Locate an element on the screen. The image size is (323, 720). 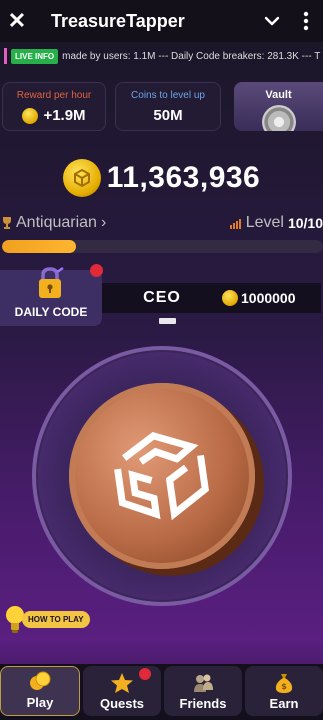
ceo-prize-value: 1000000 is located at coordinates (268, 298).